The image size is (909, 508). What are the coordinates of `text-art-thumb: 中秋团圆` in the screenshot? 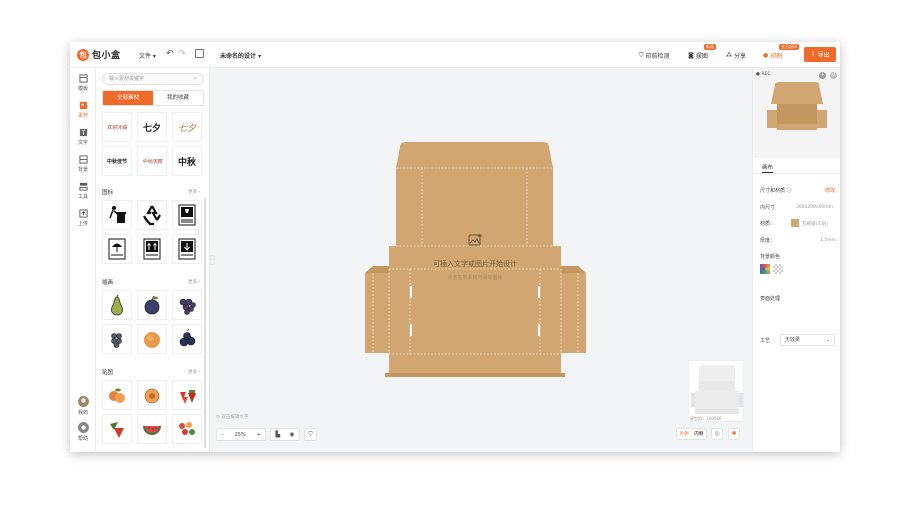 It's located at (152, 161).